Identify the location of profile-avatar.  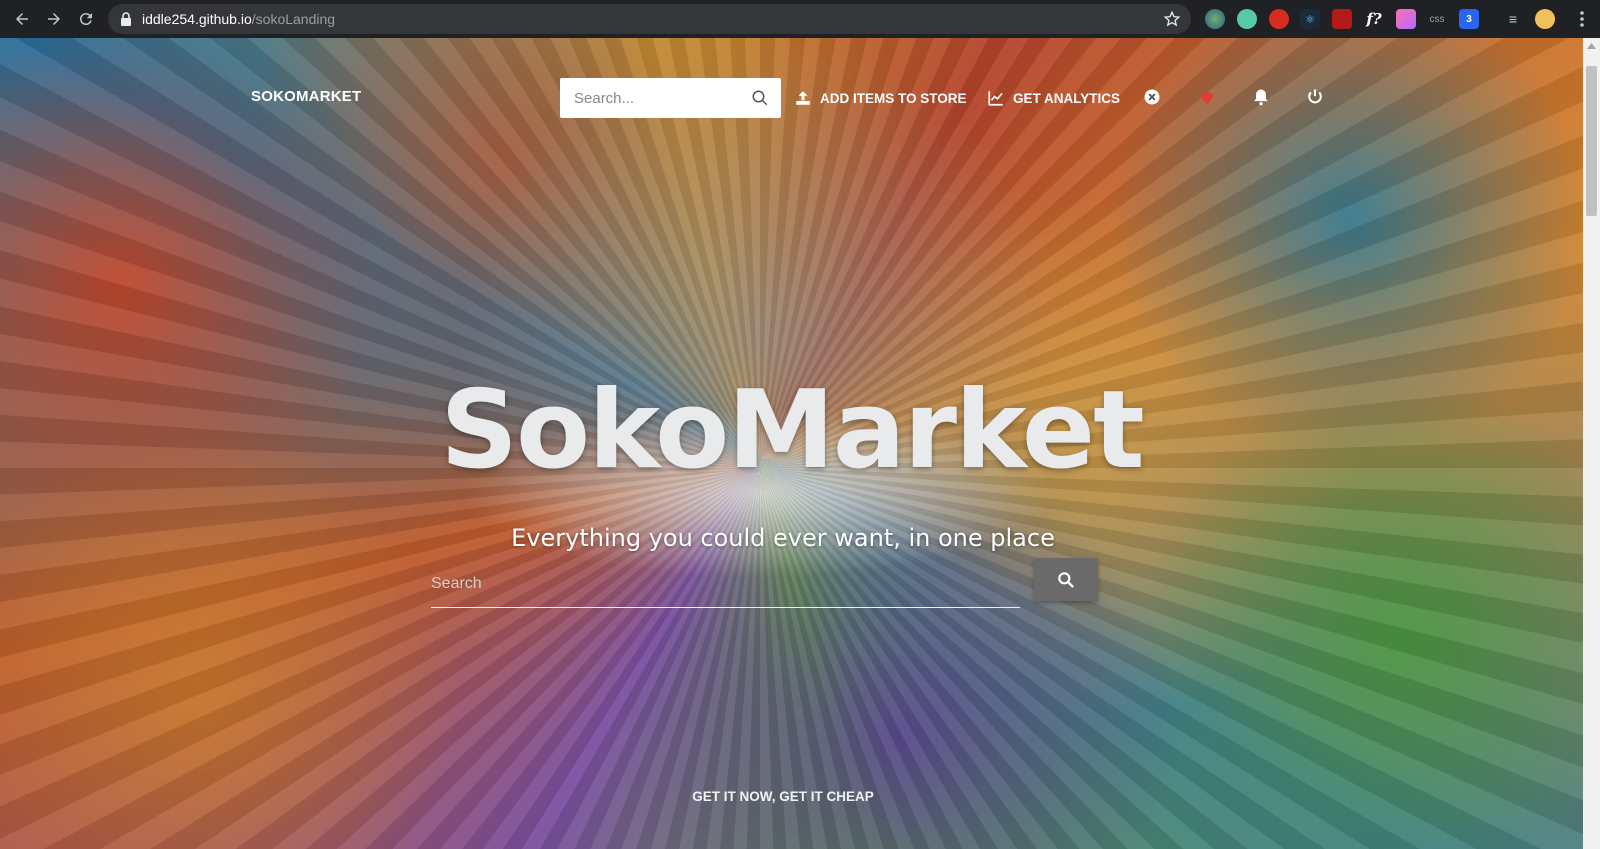
(1545, 19).